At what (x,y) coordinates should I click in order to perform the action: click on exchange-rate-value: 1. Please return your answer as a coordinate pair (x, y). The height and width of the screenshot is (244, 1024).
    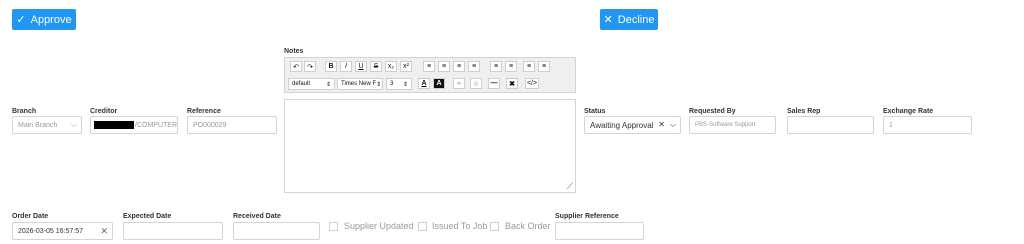
    Looking at the image, I should click on (891, 125).